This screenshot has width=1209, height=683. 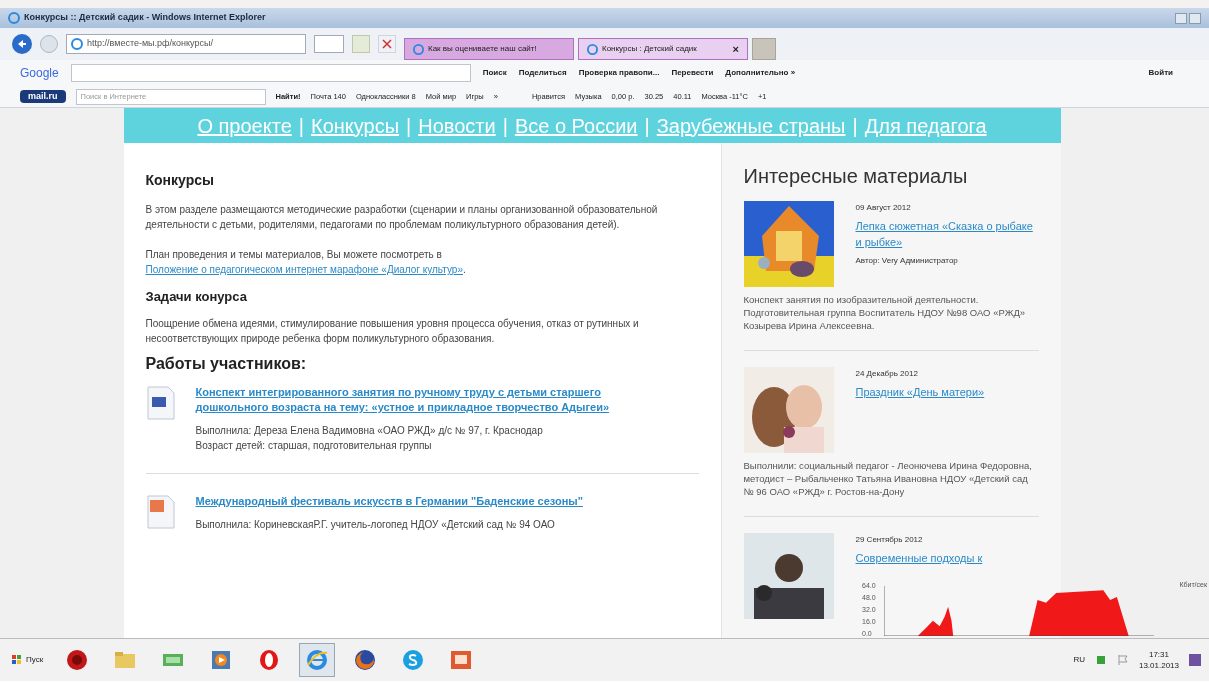 I want to click on slides-icon, so click(x=461, y=660).